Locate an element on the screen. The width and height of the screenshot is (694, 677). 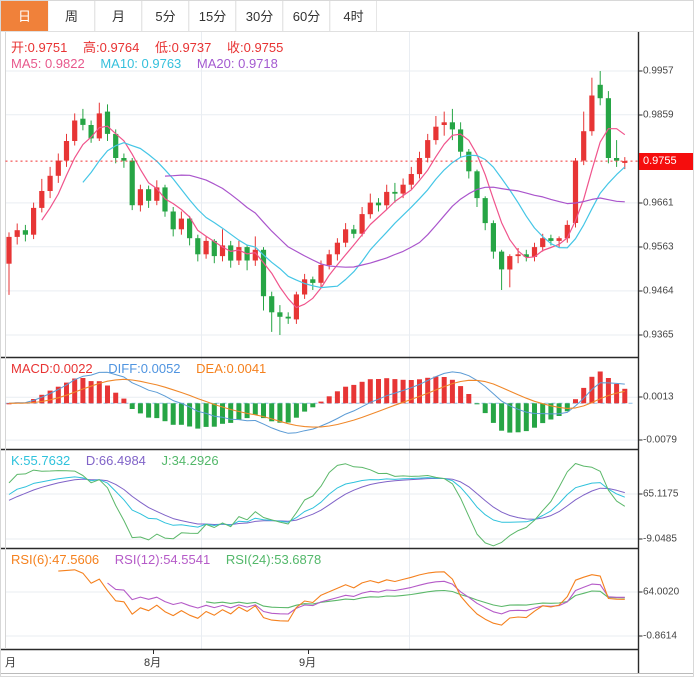
kdj-axis-label: 65.1175 is located at coordinates (661, 494).